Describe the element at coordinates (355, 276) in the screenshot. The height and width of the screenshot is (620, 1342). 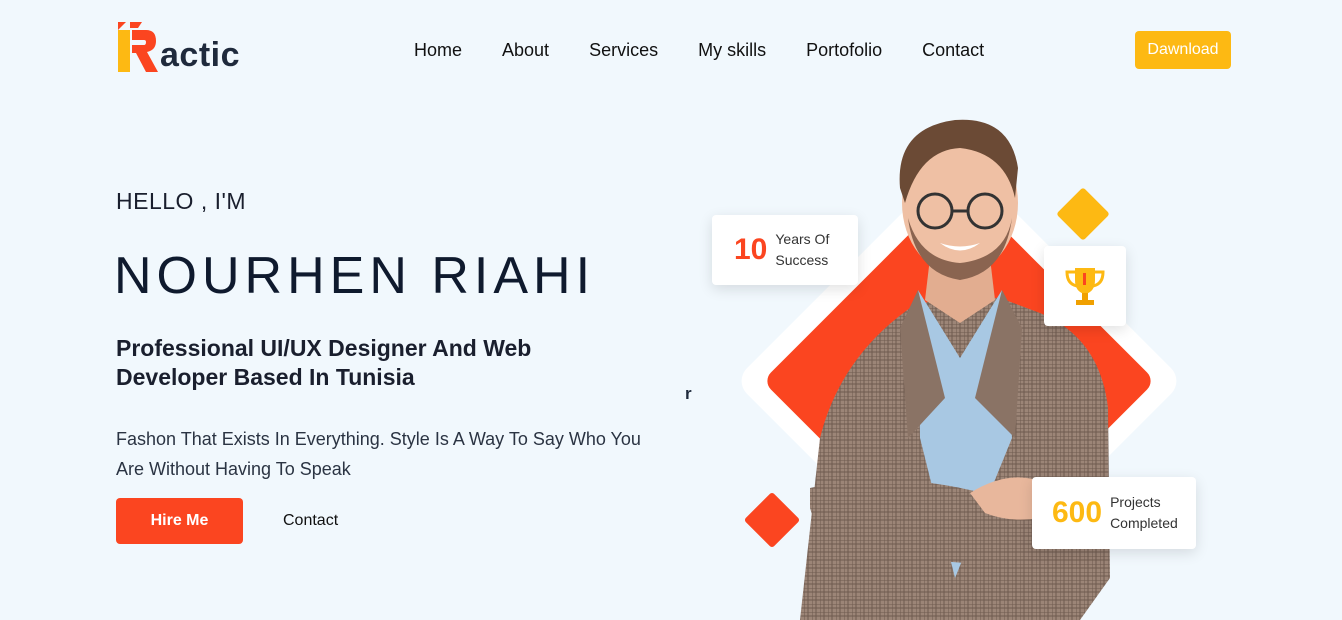
I see `hero-name: NOURHEN RIAHI` at that location.